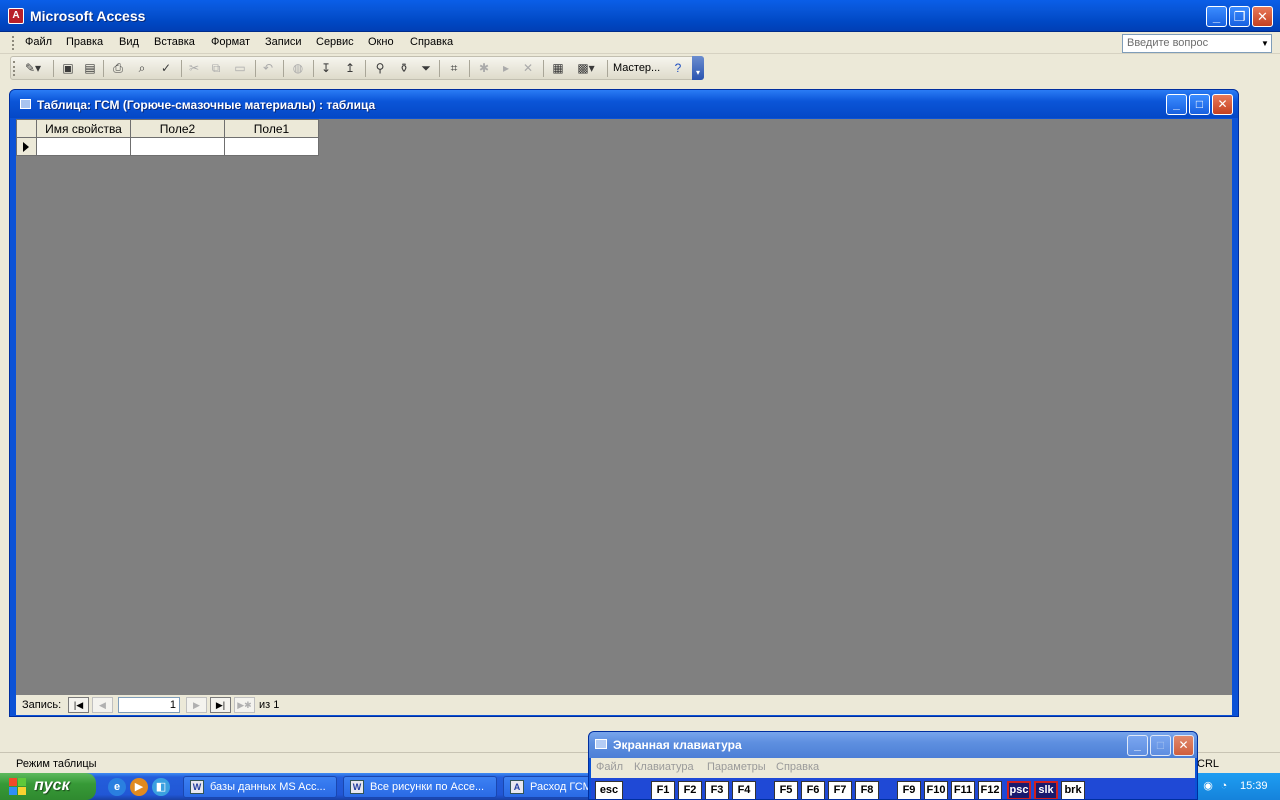 Image resolution: width=1280 pixels, height=800 pixels. Describe the element at coordinates (68, 68) in the screenshot. I see `save-icon: ▣` at that location.